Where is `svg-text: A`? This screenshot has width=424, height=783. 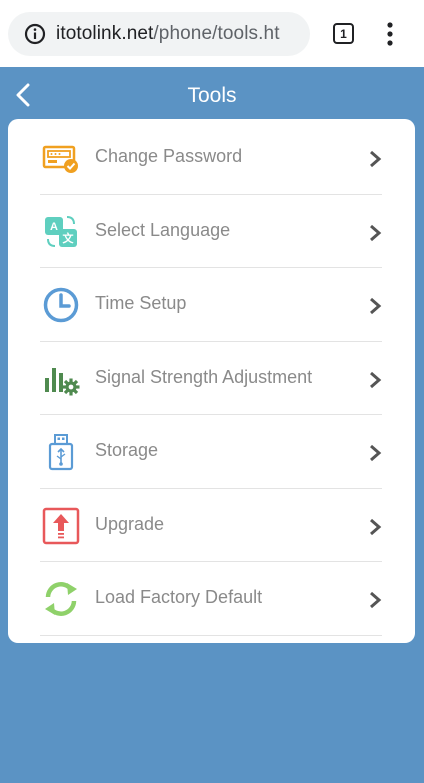
svg-text: A is located at coordinates (54, 227).